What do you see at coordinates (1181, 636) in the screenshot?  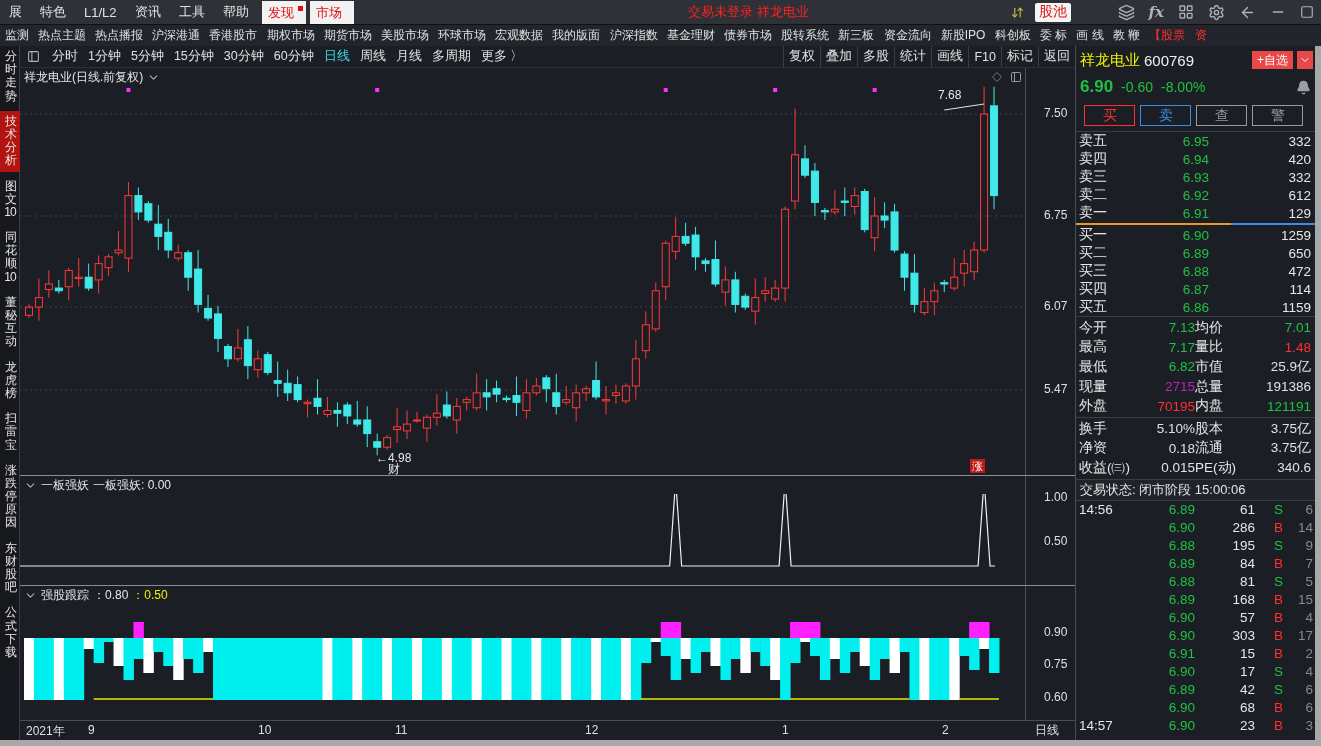 I see `tick-price: 6.90` at bounding box center [1181, 636].